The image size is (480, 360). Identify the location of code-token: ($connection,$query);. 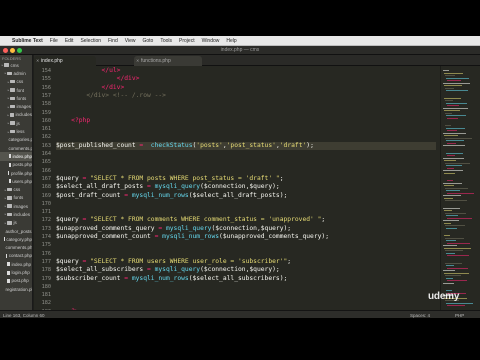
(240, 187).